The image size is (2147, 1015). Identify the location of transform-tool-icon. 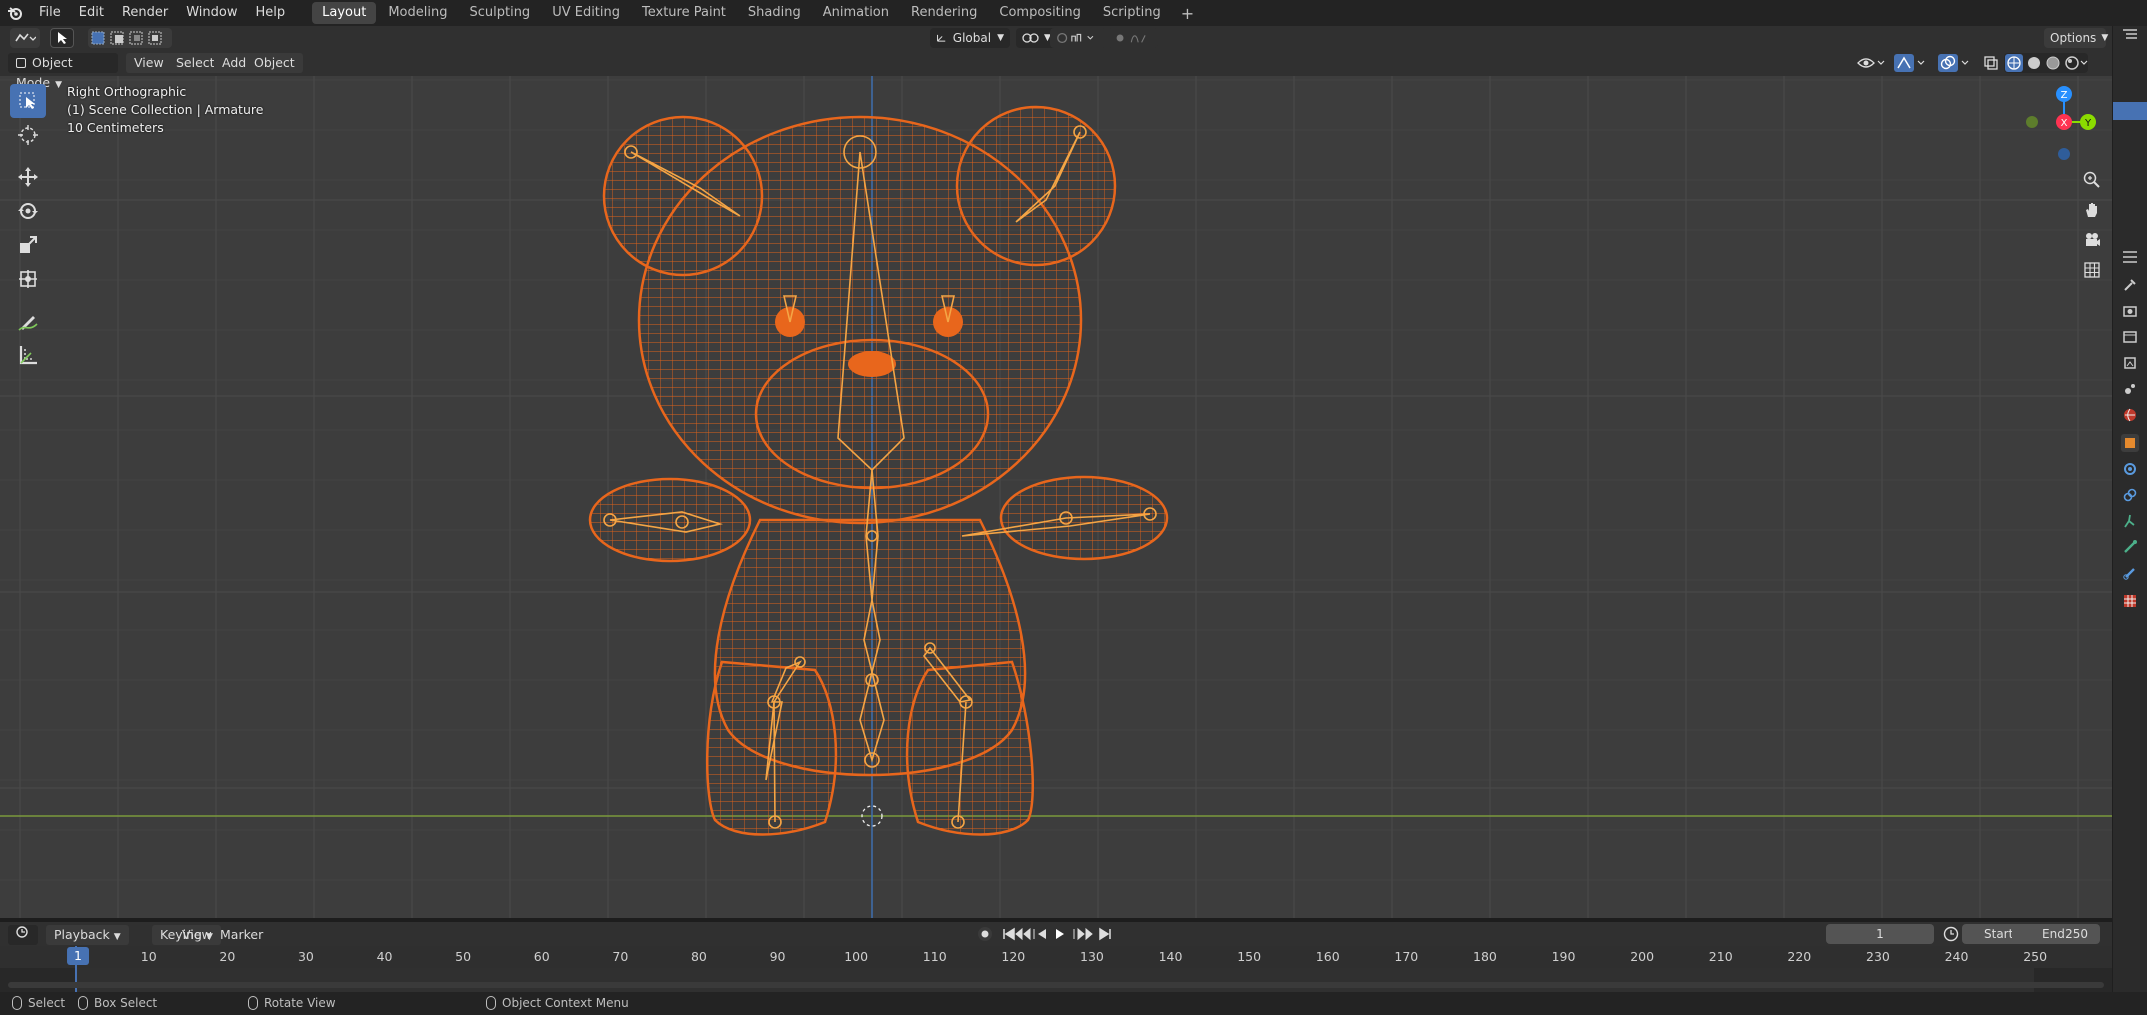
(28, 279).